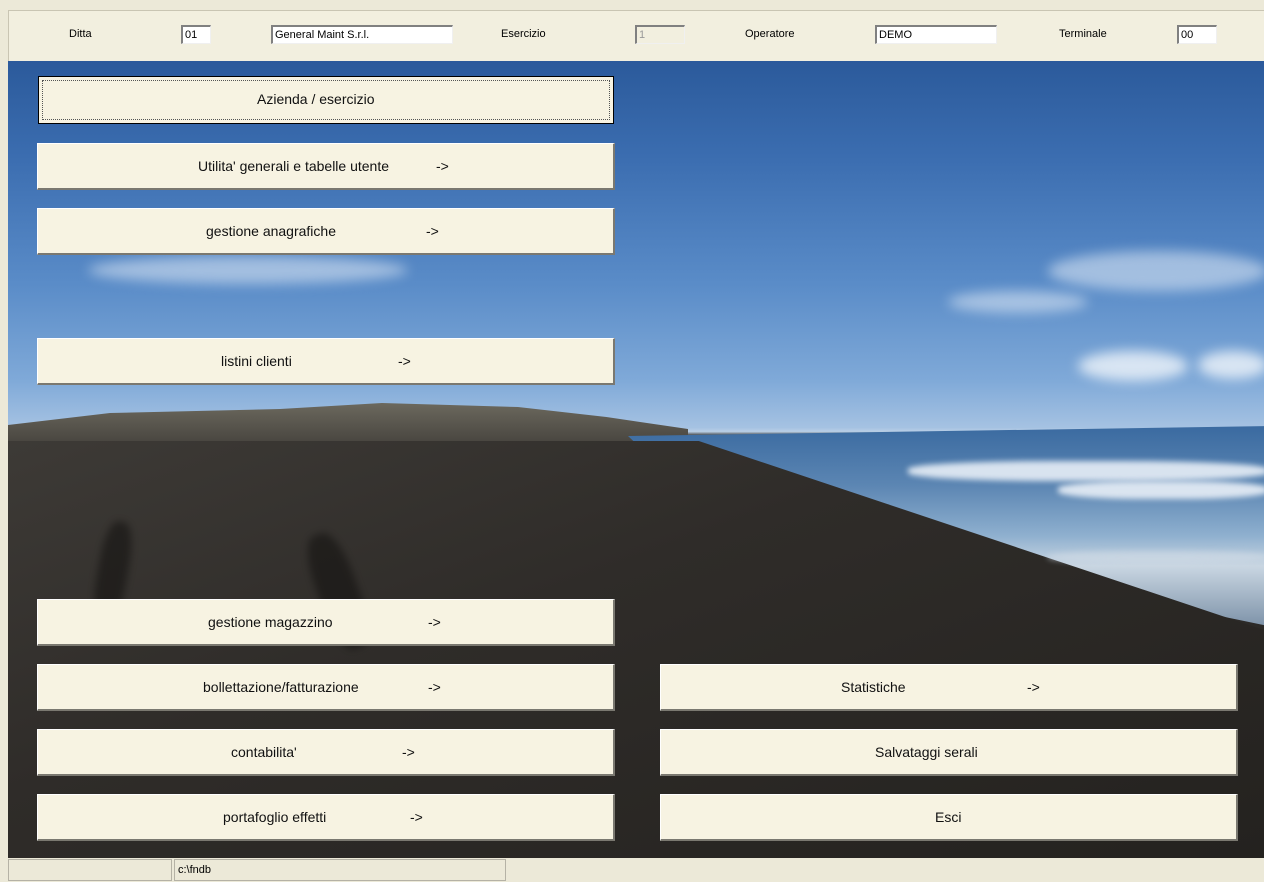 Image resolution: width=1264 pixels, height=882 pixels. What do you see at coordinates (326, 752) in the screenshot?
I see `contabilita-button: contabilita' ->` at bounding box center [326, 752].